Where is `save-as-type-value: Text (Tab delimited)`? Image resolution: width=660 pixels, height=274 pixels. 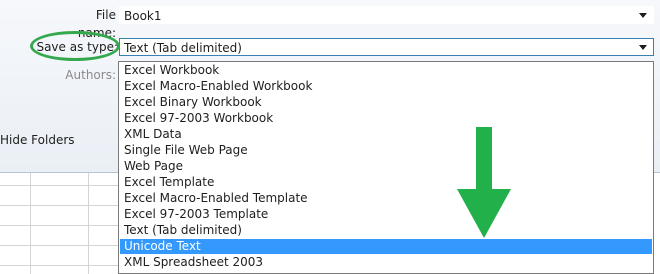 save-as-type-value: Text (Tab delimited) is located at coordinates (183, 48).